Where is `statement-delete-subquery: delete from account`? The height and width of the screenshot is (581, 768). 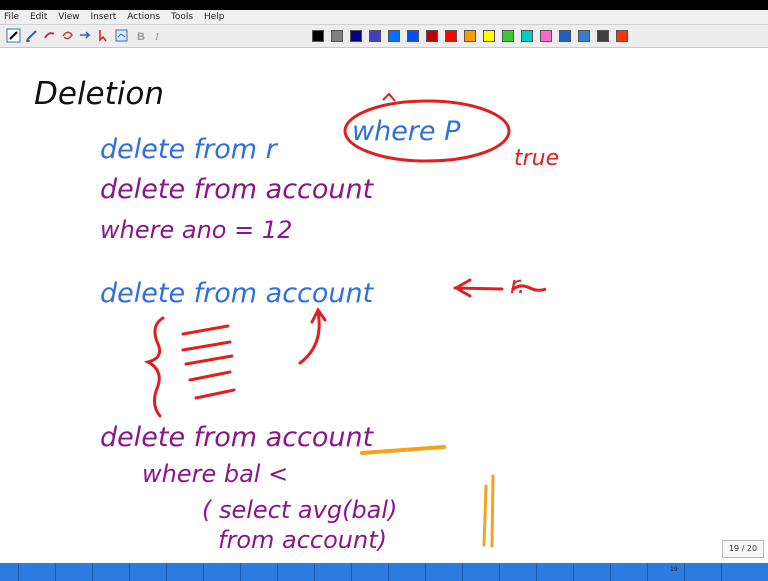 statement-delete-subquery: delete from account is located at coordinates (237, 437).